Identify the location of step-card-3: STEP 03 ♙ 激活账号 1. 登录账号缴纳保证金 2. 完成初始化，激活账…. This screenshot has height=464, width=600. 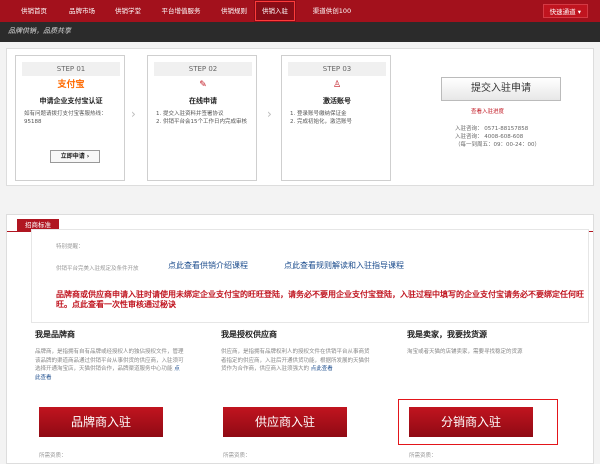
(336, 118).